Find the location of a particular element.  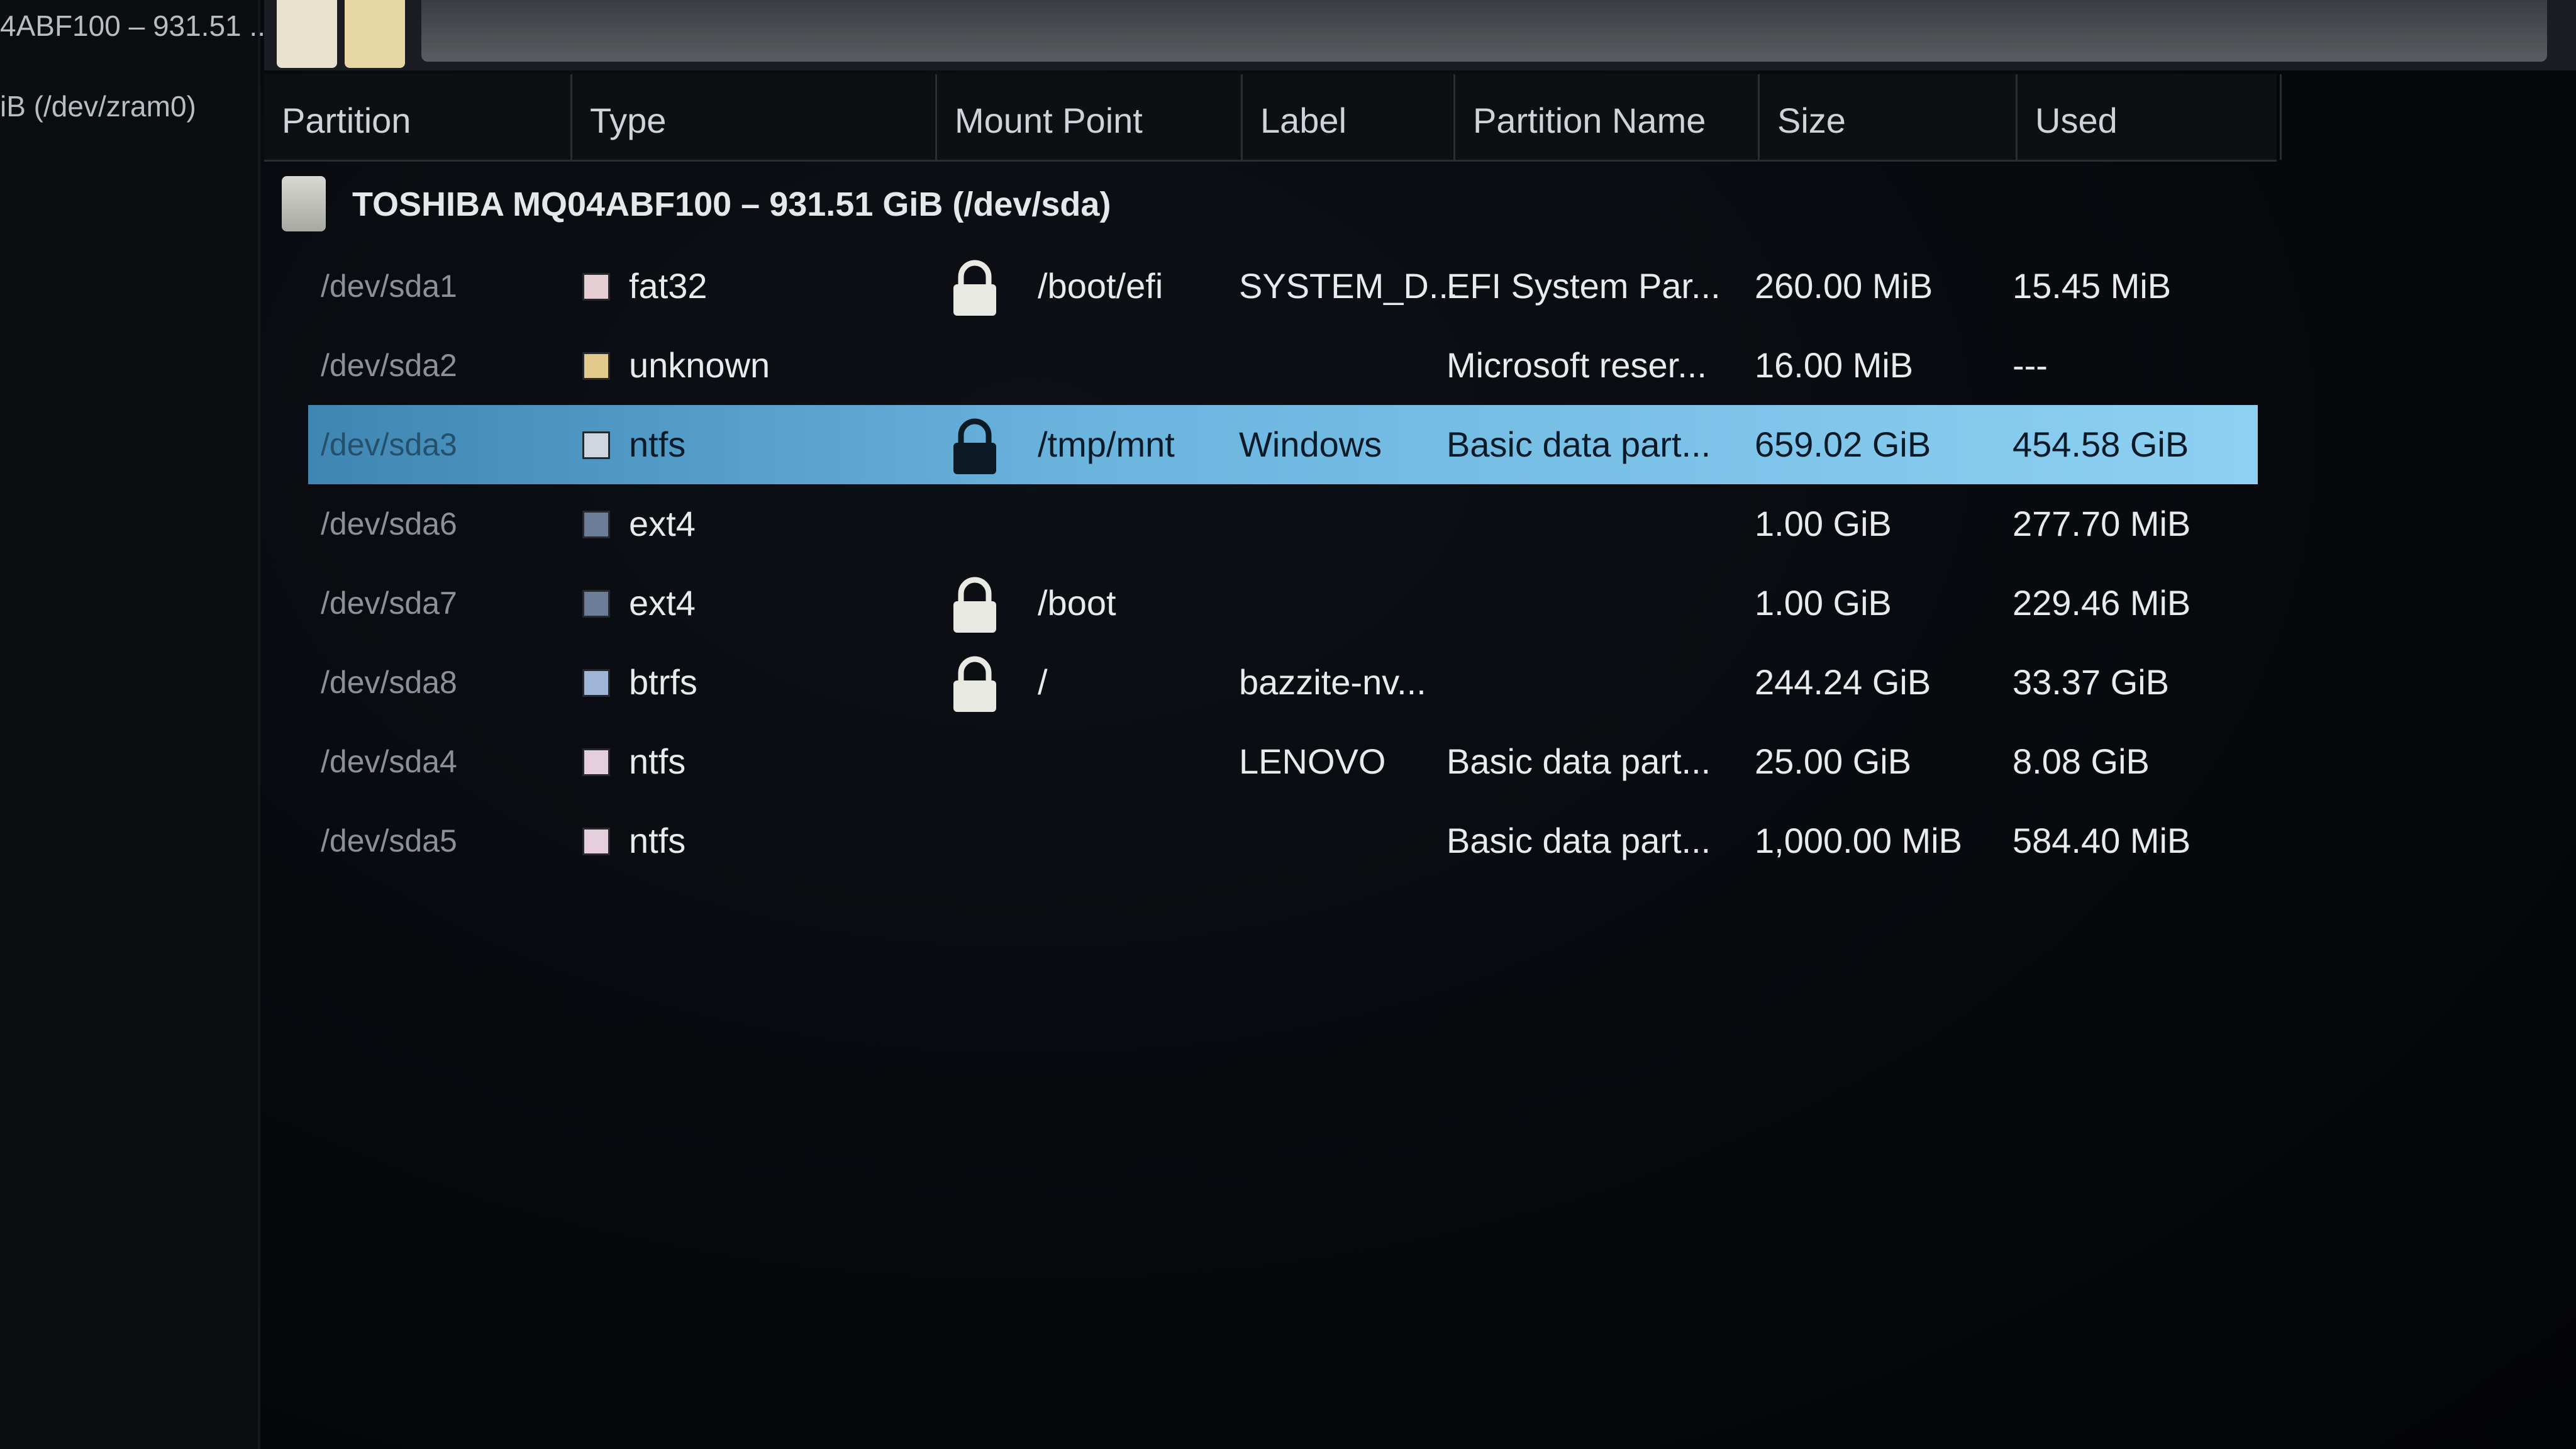

partition-visual-bar is located at coordinates (1420, 35).